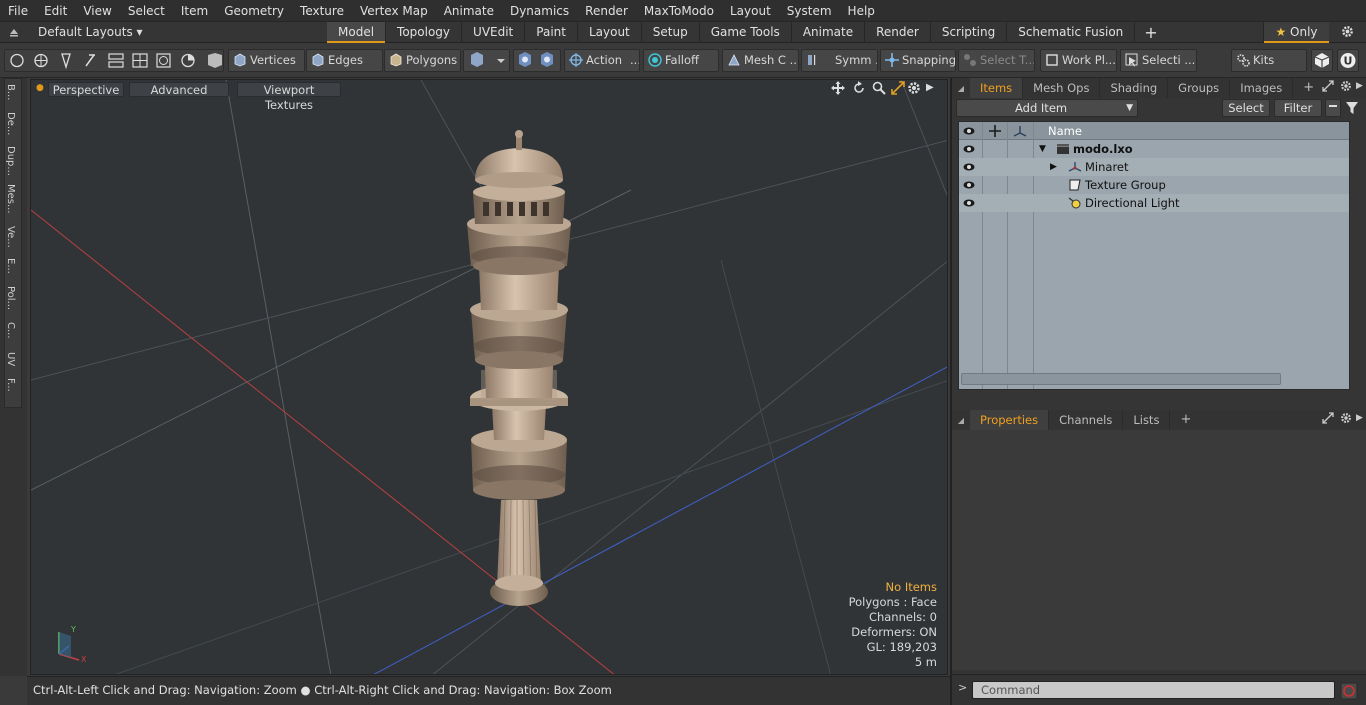  Describe the element at coordinates (1352, 109) in the screenshot. I see `funnel-filter-icon` at that location.